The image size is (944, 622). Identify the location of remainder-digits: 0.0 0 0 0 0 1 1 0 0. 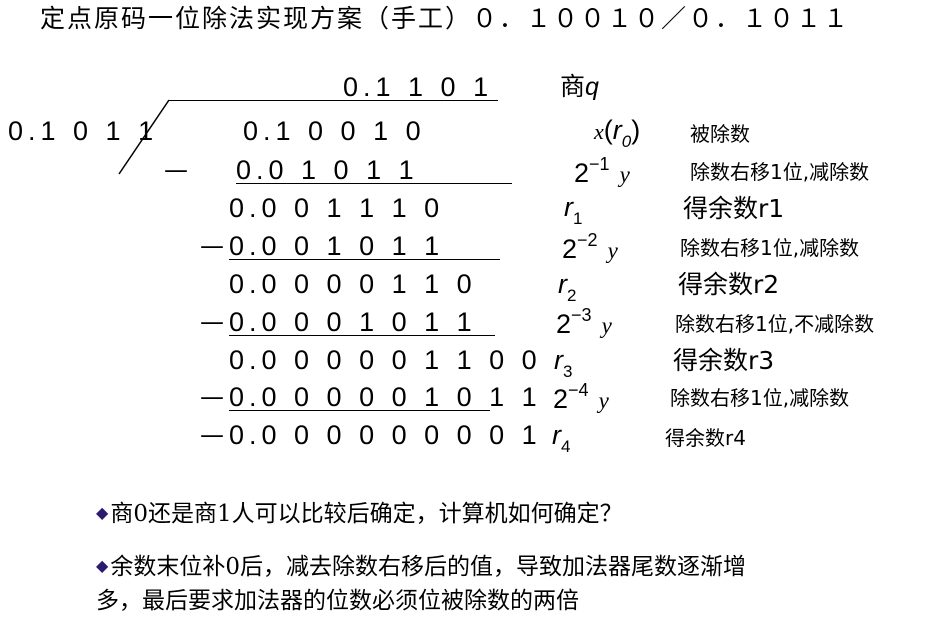
(385, 360).